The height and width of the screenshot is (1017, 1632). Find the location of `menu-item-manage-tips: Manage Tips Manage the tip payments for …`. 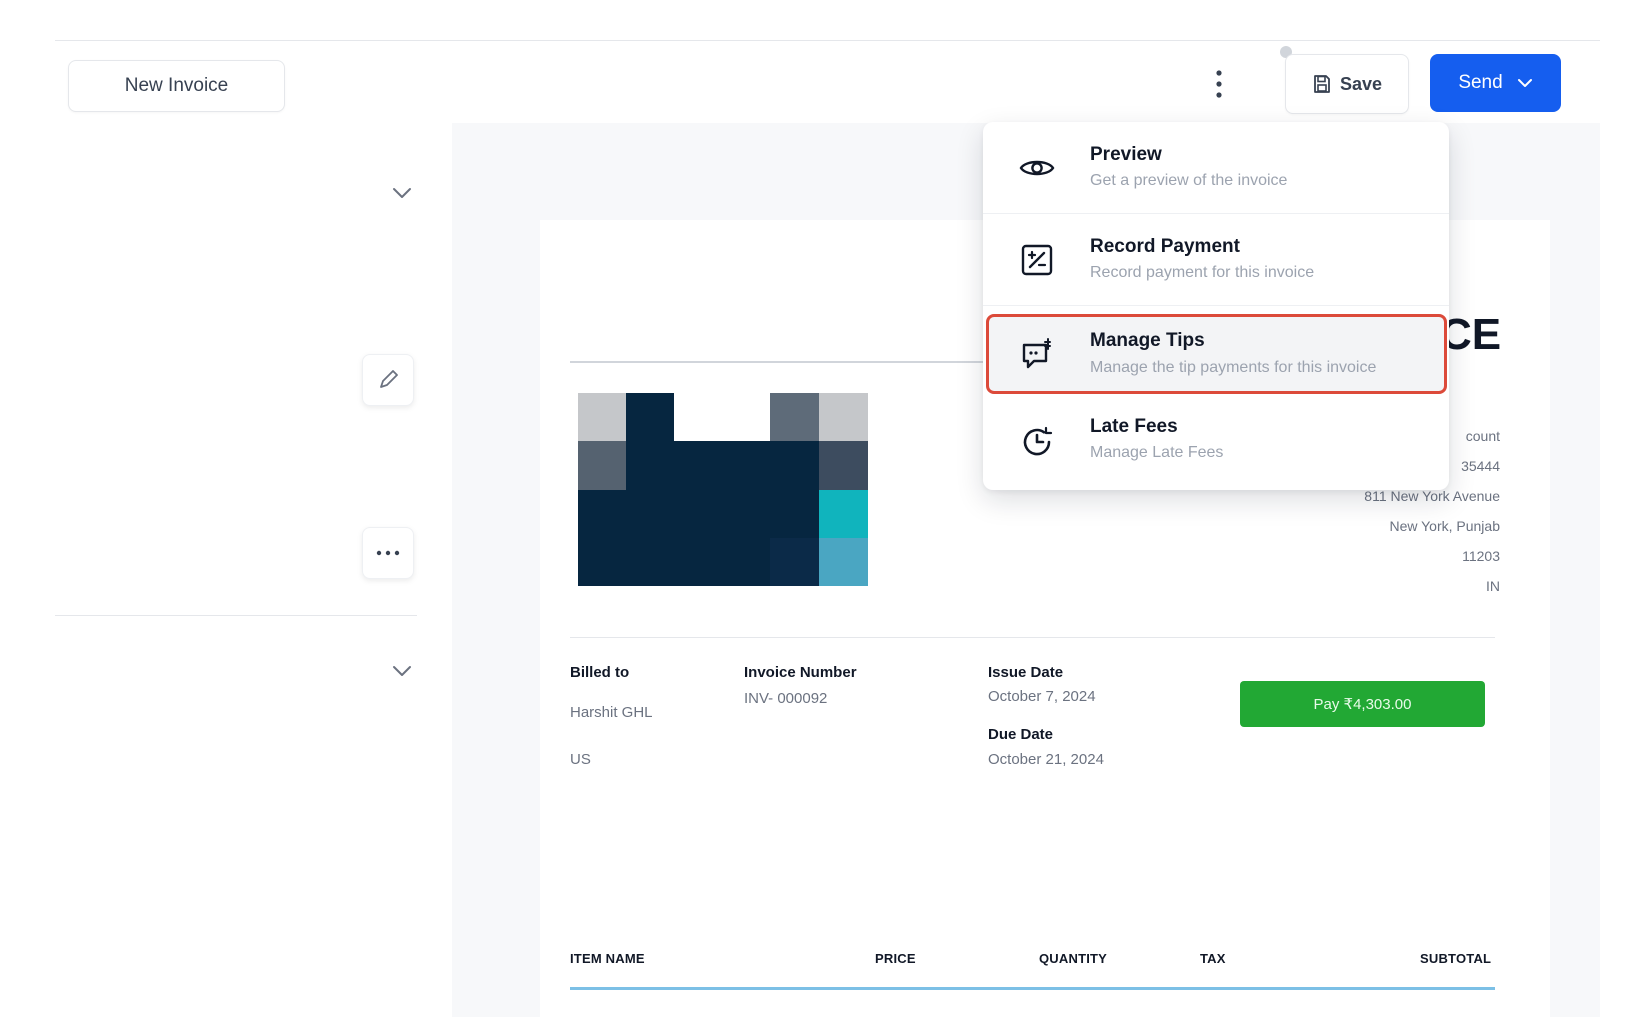

menu-item-manage-tips: Manage Tips Manage the tip payments for … is located at coordinates (1216, 352).